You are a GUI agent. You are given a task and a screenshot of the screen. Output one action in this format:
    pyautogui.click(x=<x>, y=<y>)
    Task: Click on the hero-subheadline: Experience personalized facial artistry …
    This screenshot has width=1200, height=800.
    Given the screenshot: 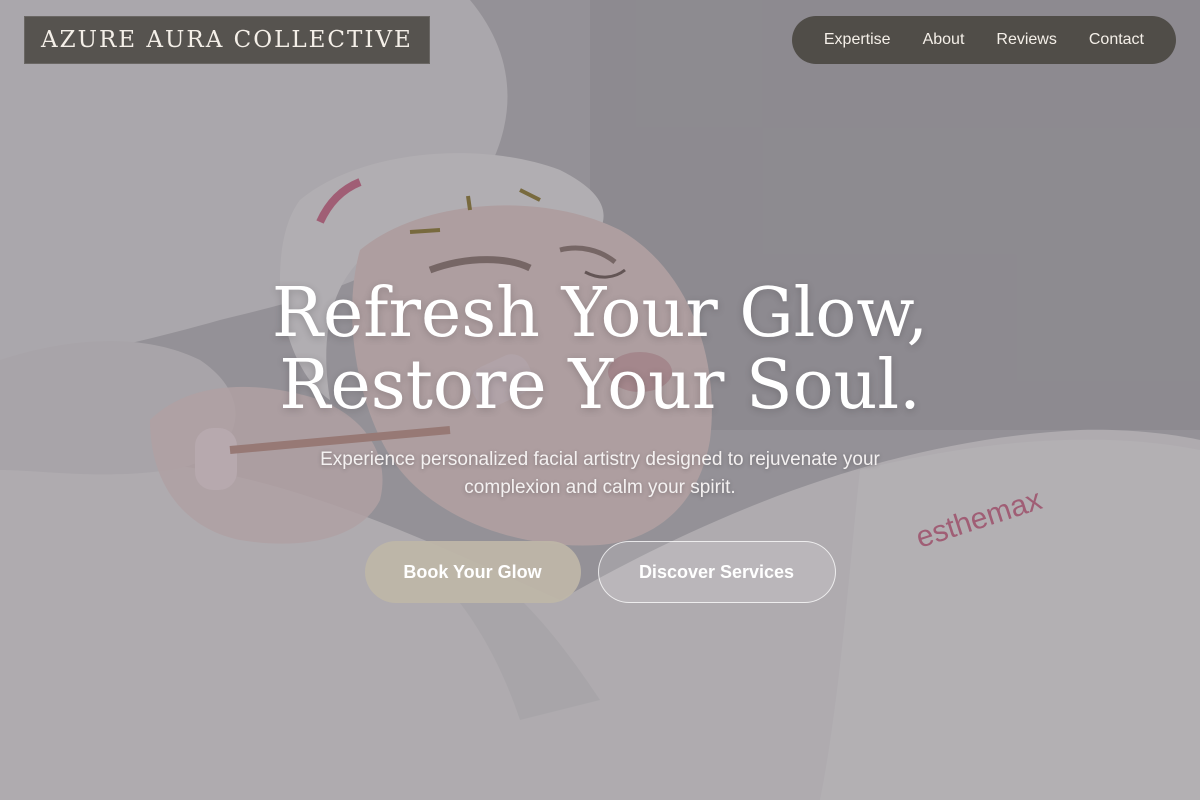 What is the action you would take?
    pyautogui.click(x=600, y=473)
    